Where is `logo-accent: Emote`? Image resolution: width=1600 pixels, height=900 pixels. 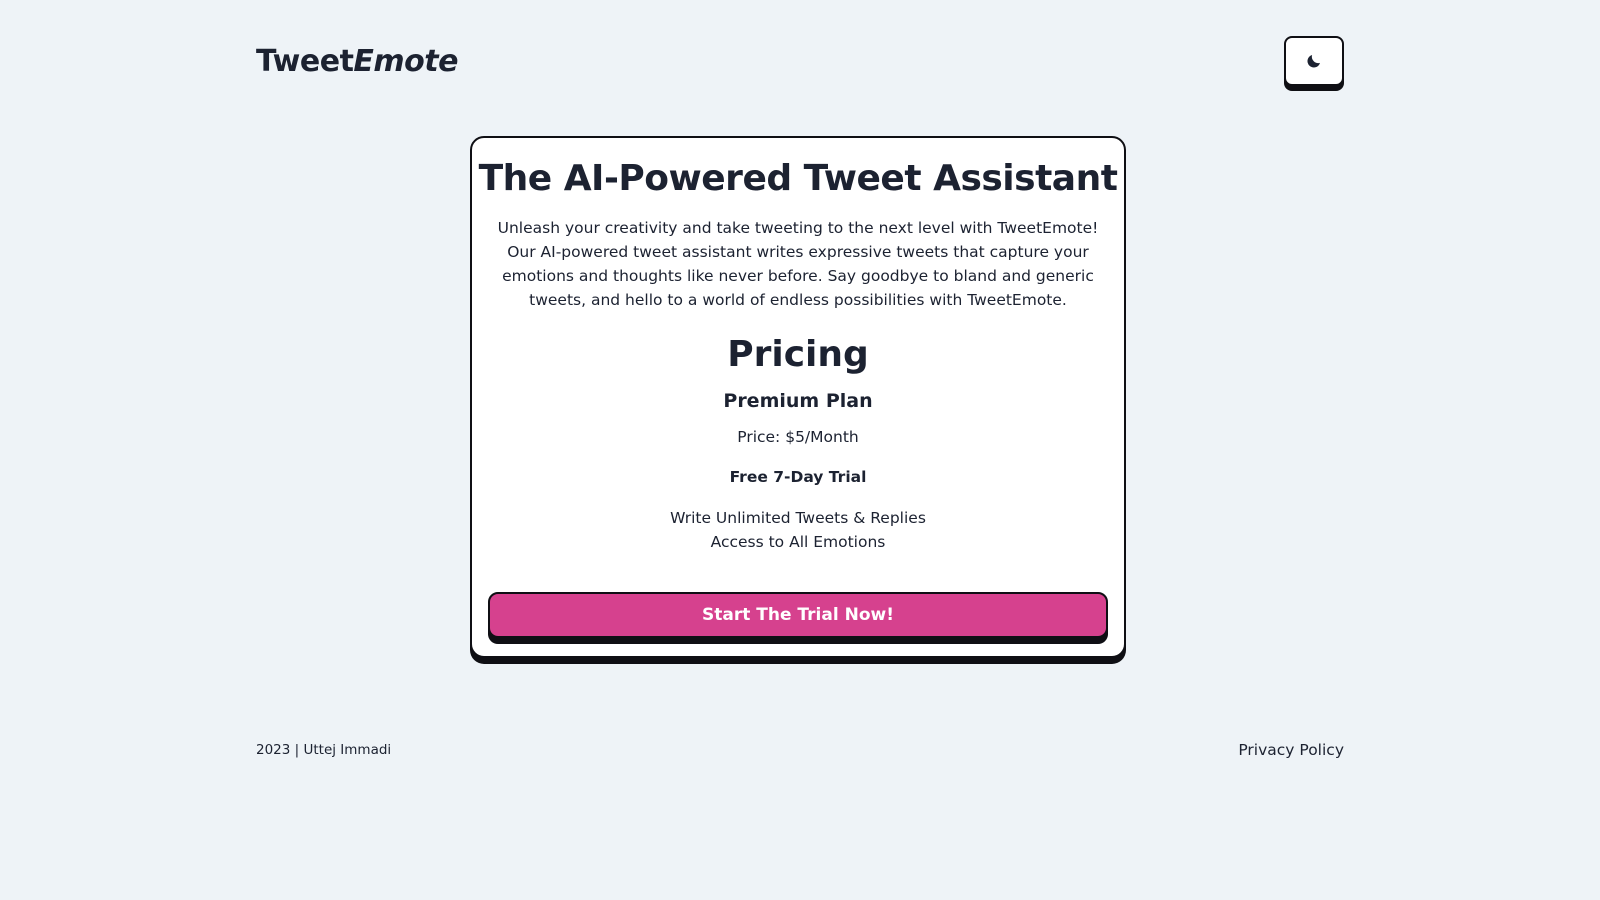
logo-accent: Emote is located at coordinates (405, 61).